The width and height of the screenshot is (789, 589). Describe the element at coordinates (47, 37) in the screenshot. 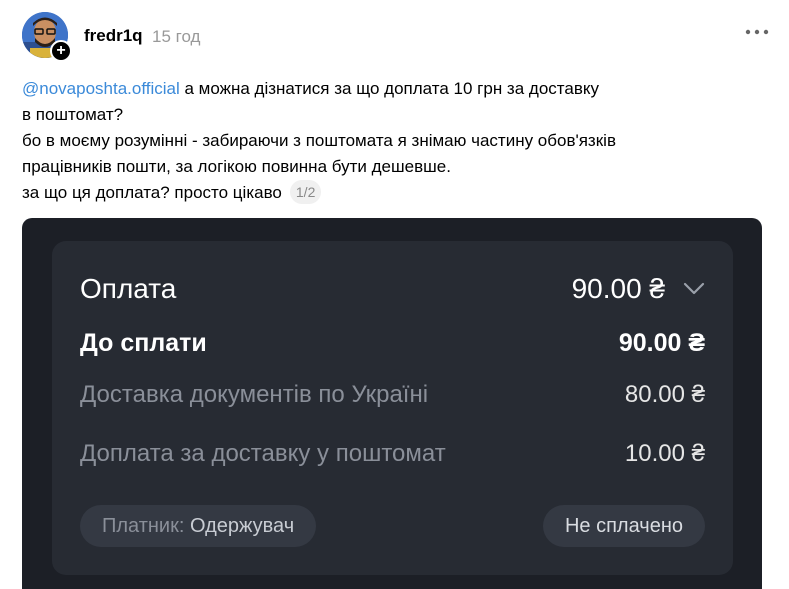

I see `avatar: +` at that location.